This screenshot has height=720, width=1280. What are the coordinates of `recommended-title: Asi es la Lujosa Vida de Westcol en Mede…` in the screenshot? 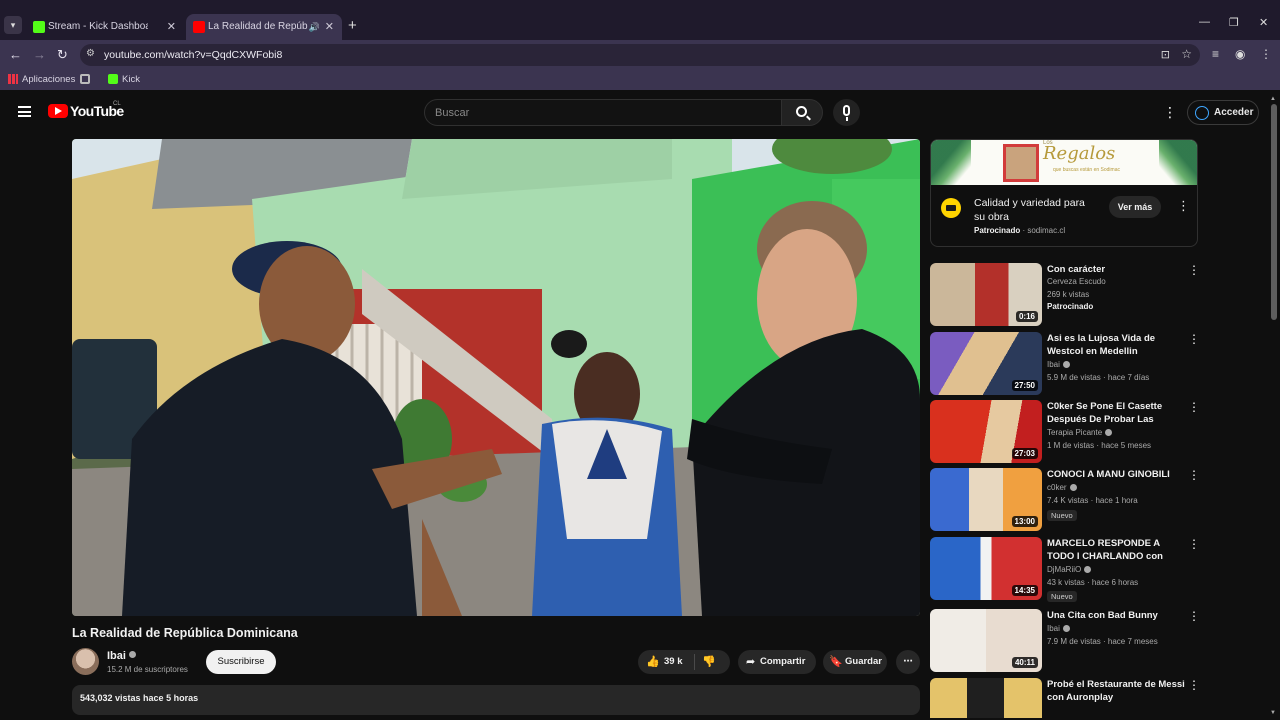 It's located at (1117, 345).